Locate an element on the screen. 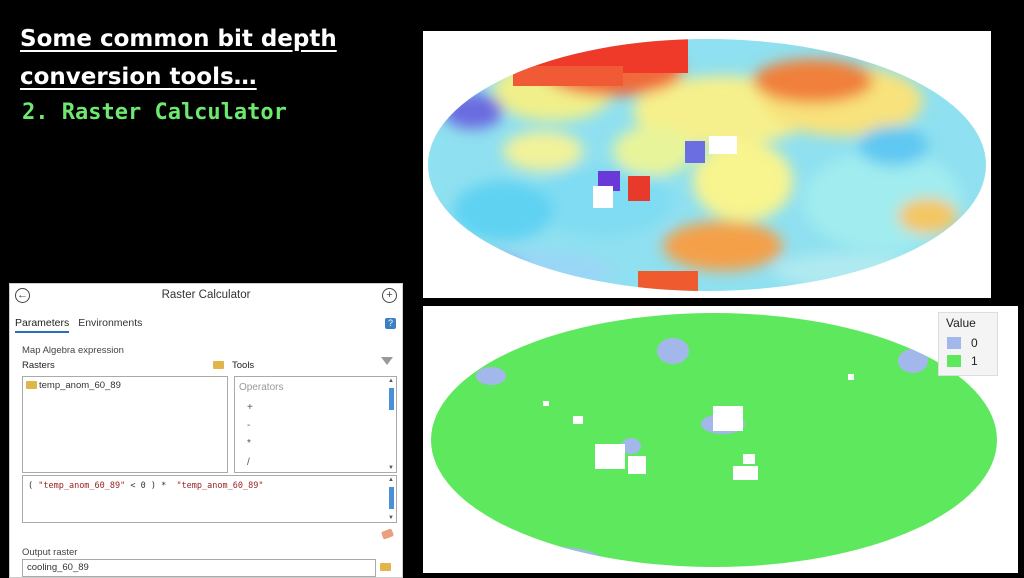  operator-minus: - is located at coordinates (248, 425).